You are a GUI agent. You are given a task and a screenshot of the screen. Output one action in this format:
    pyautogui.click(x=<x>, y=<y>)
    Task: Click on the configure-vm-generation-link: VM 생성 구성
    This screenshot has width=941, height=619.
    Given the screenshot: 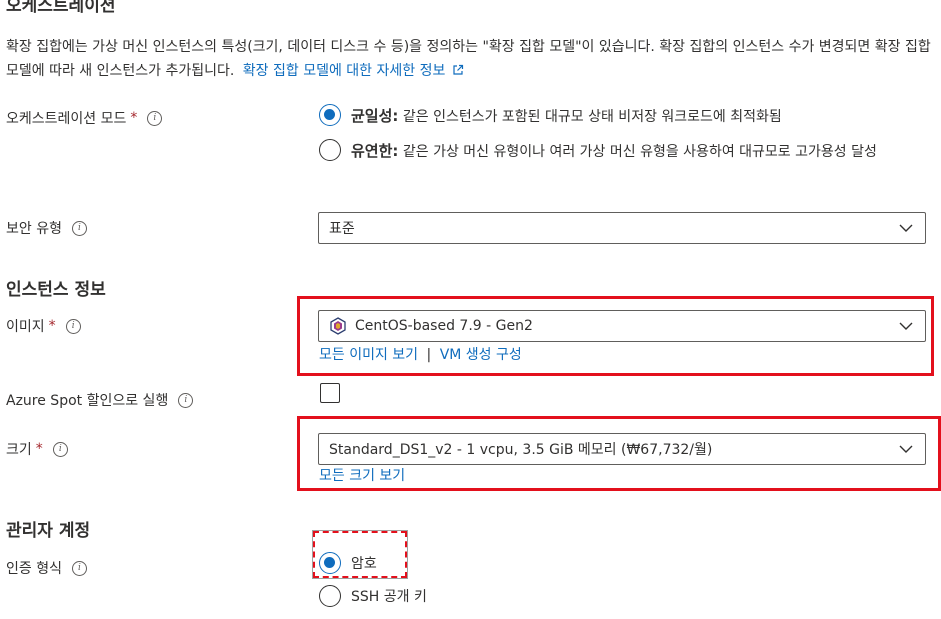 What is the action you would take?
    pyautogui.click(x=481, y=355)
    